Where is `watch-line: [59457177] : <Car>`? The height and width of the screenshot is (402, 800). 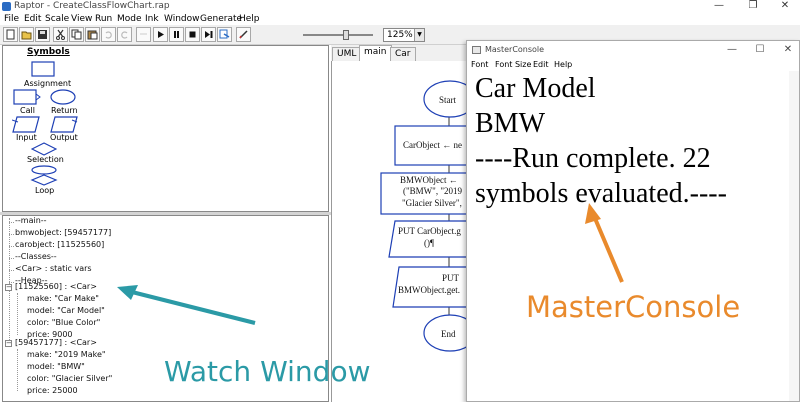 watch-line: [59457177] : <Car> is located at coordinates (56, 342).